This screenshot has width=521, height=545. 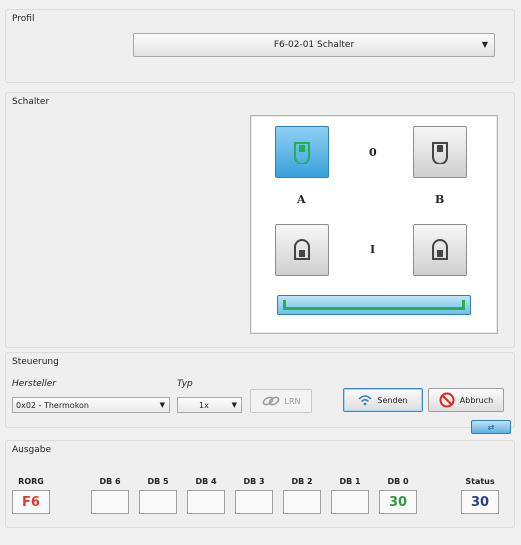 What do you see at coordinates (365, 400) in the screenshot?
I see `wifi-icon` at bounding box center [365, 400].